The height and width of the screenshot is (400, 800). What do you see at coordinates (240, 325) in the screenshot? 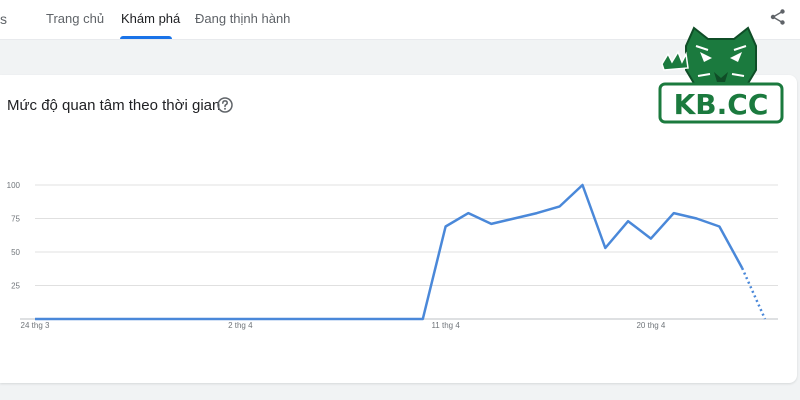
I see `x-tick-label: 2 thg 4` at bounding box center [240, 325].